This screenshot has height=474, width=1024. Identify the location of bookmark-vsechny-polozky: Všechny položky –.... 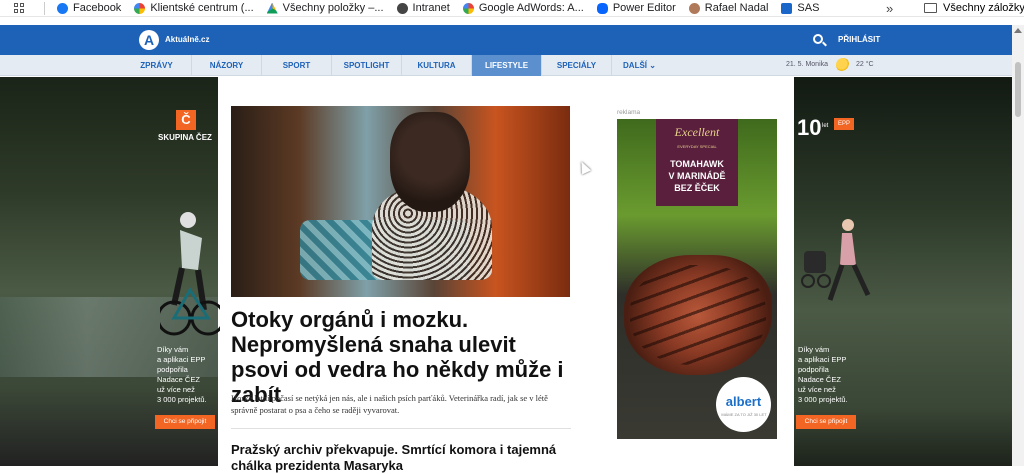
(325, 8).